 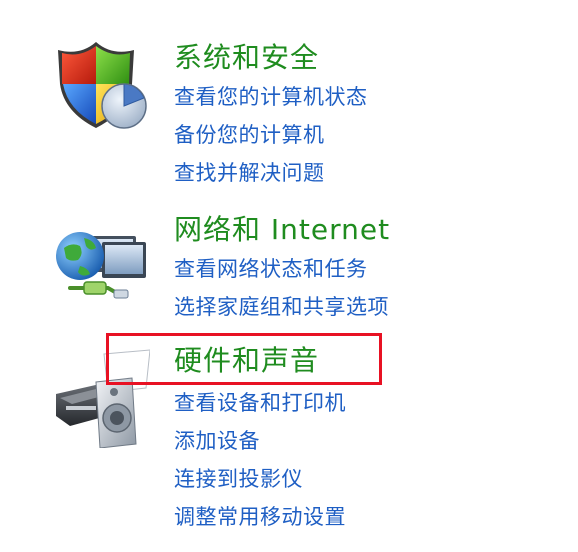 What do you see at coordinates (260, 441) in the screenshot?
I see `link-add-device: 添加设备` at bounding box center [260, 441].